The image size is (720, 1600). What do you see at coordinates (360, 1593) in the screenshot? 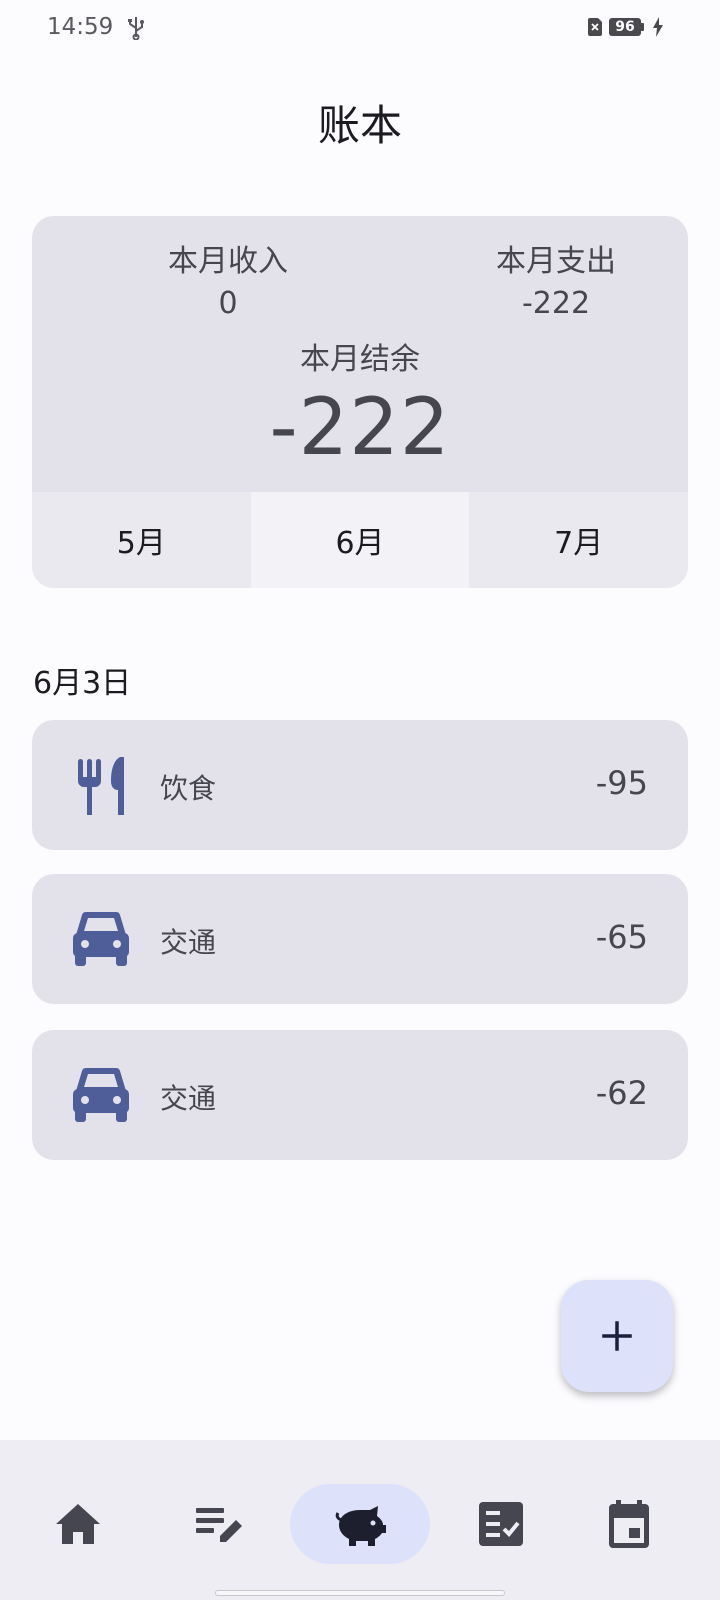
I see `gesture-bar` at bounding box center [360, 1593].